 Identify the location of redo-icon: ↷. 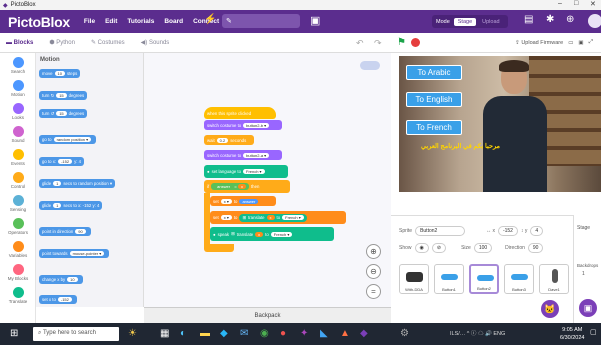
(378, 43).